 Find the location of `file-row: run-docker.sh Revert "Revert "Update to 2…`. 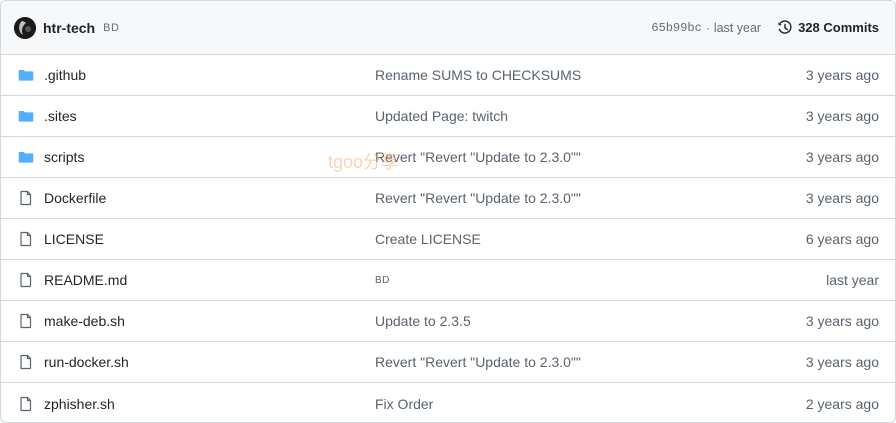

file-row: run-docker.sh Revert "Revert "Update to 2… is located at coordinates (448, 362).